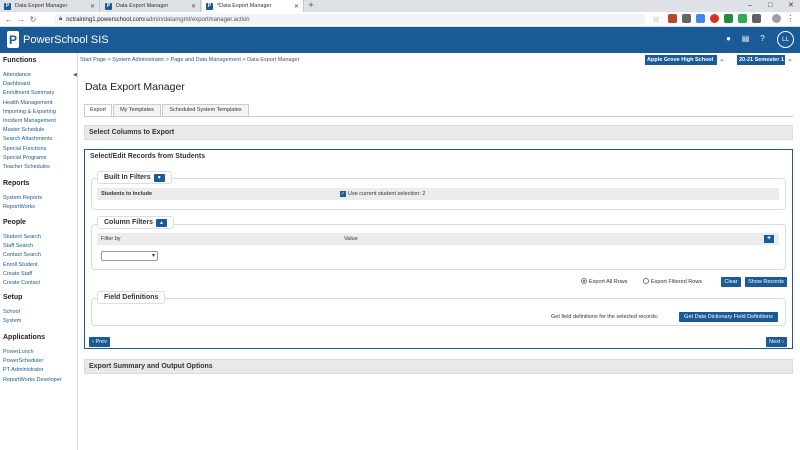 The width and height of the screenshot is (800, 450). I want to click on sidebar-item: Search Attachments, so click(27, 139).